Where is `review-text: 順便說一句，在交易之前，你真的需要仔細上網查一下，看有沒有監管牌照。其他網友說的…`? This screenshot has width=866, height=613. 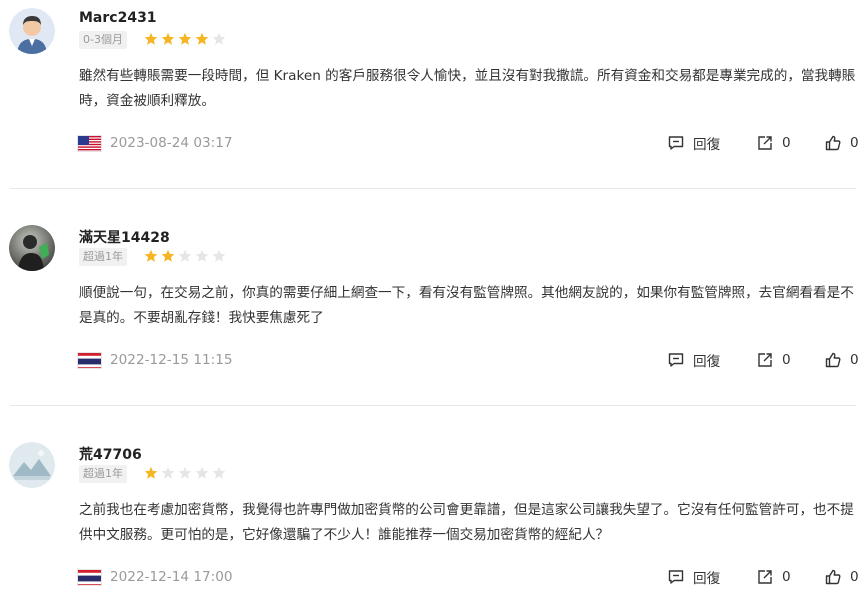 review-text: 順便說一句，在交易之前，你真的需要仔細上網查一下，看有沒有監管牌照。其他網友說的… is located at coordinates (466, 305).